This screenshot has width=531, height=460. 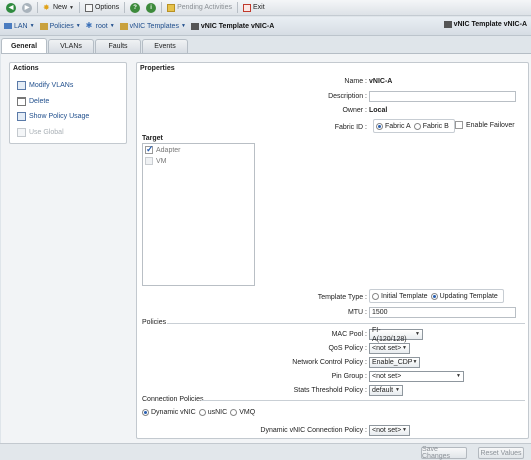 What do you see at coordinates (501, 453) in the screenshot?
I see `reset-values-button: Reset Values` at bounding box center [501, 453].